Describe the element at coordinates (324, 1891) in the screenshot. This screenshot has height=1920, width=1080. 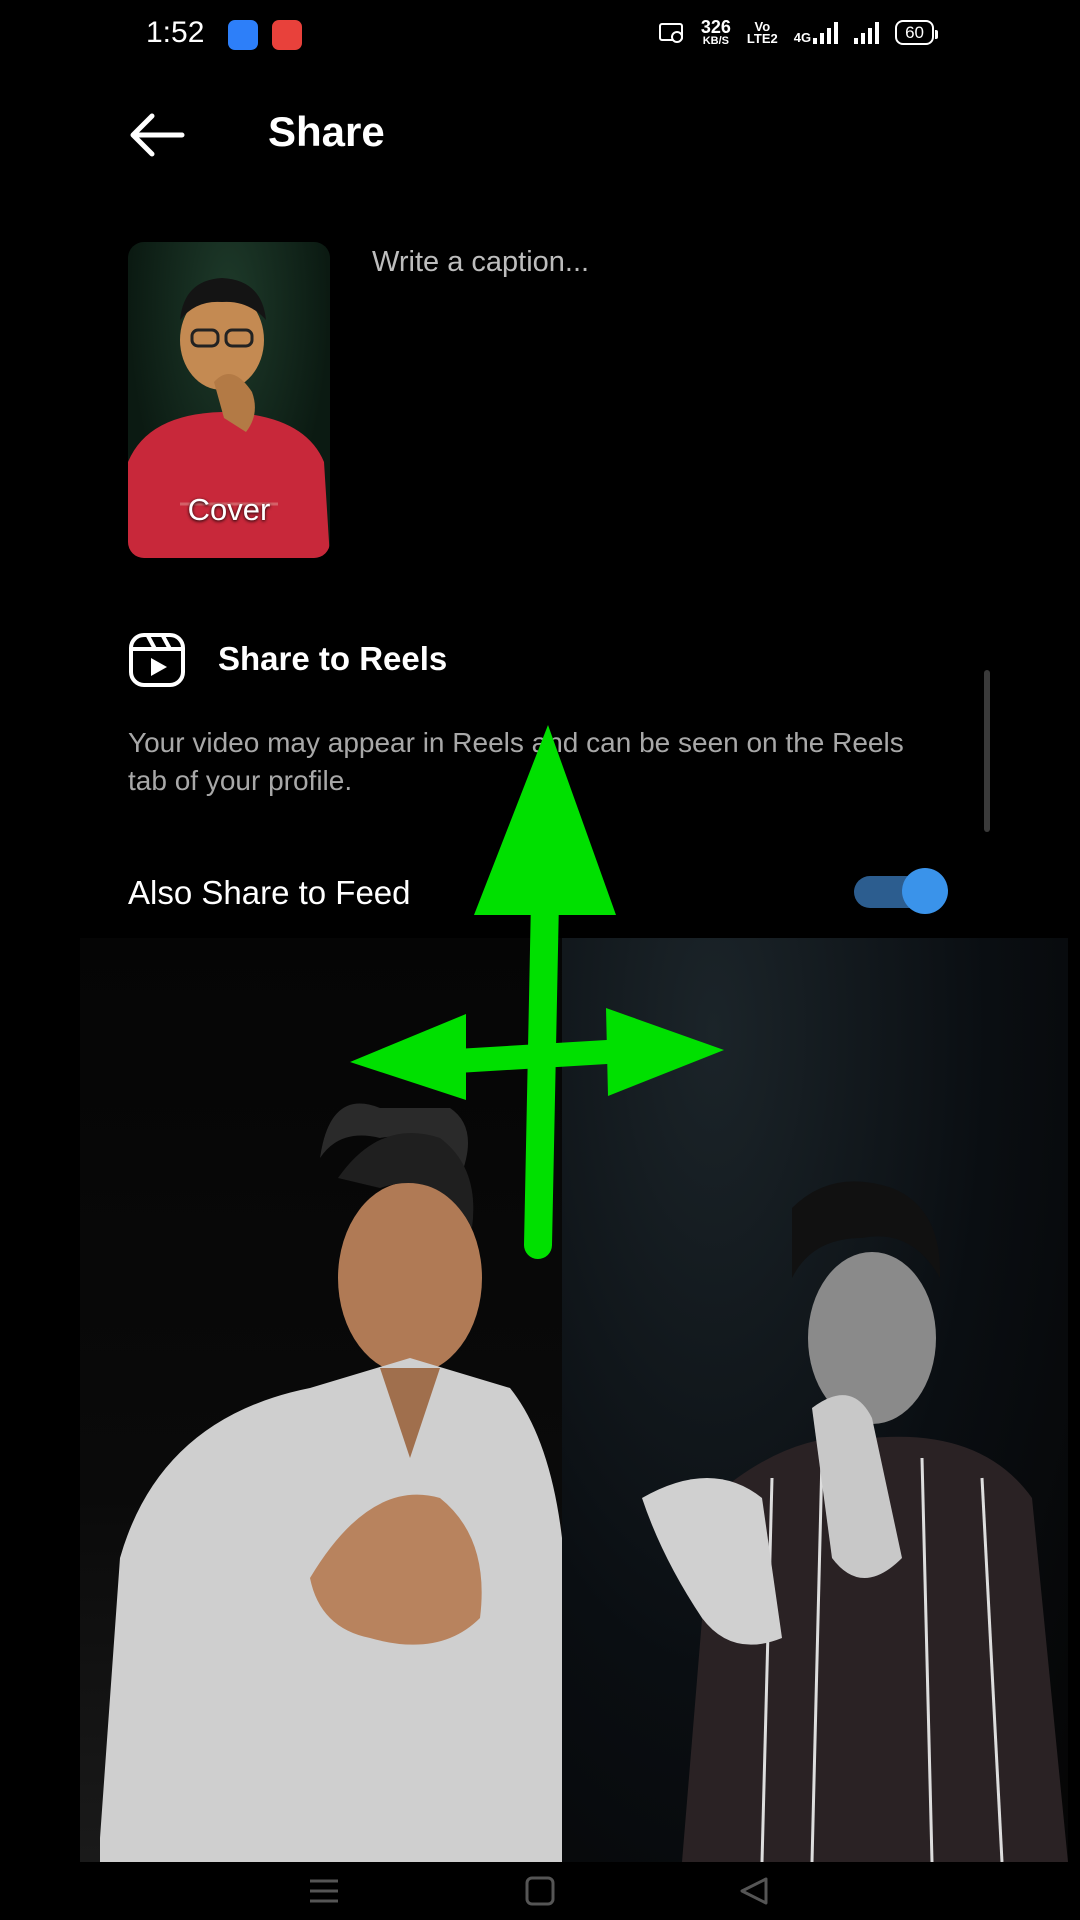
I see `menu-icon` at that location.